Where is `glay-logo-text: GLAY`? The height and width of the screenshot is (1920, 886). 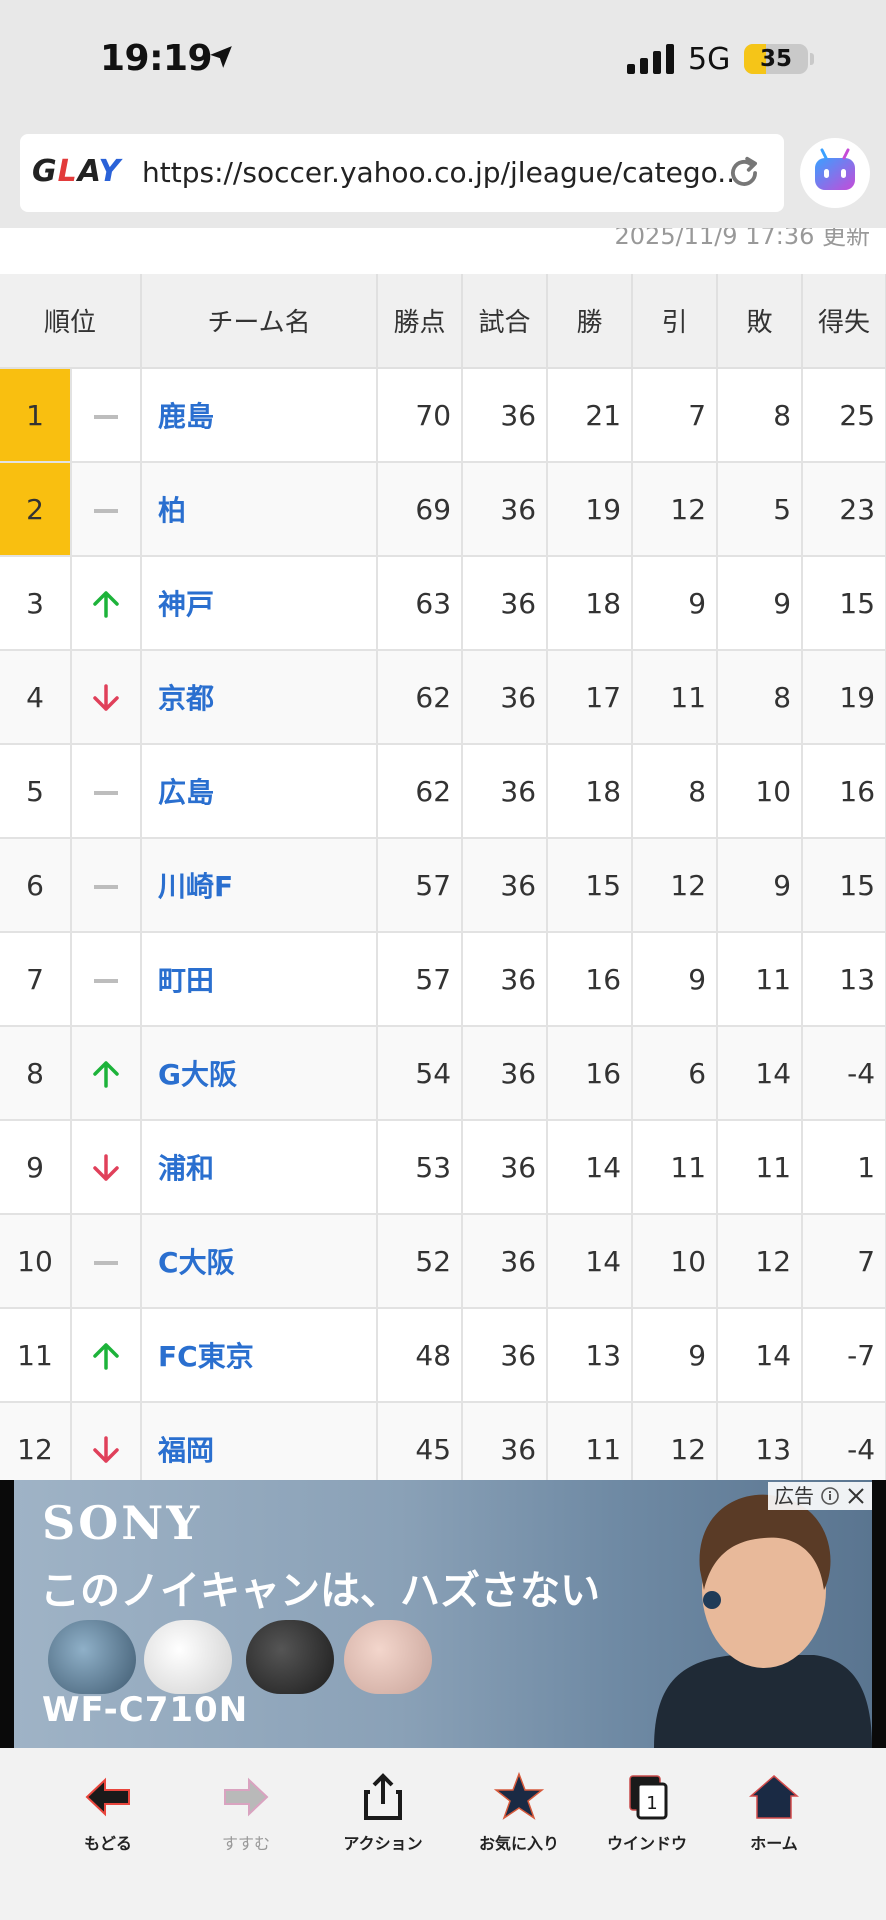
glay-logo-text: GLAY is located at coordinates (77, 171).